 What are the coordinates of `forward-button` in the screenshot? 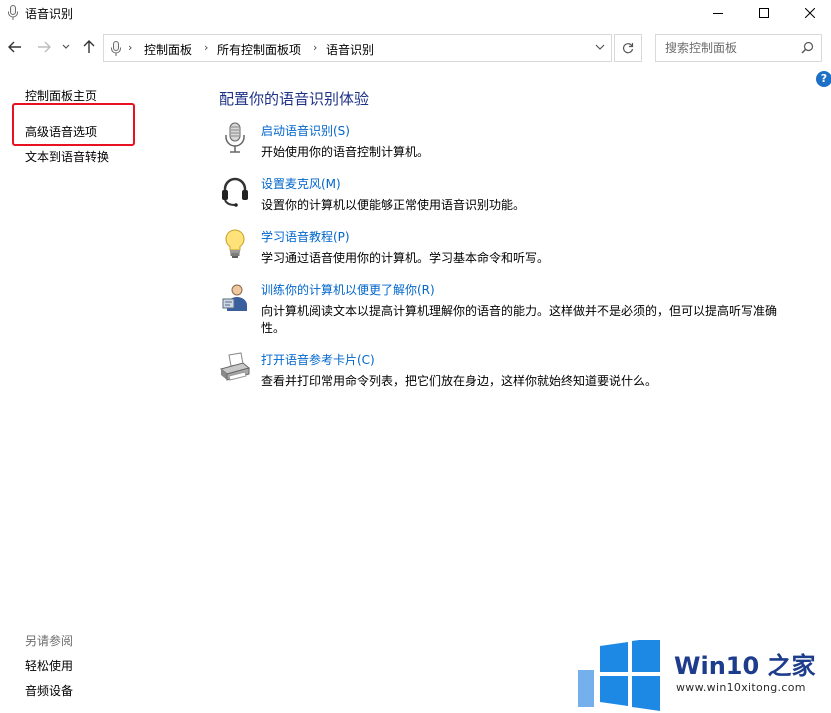 It's located at (44, 47).